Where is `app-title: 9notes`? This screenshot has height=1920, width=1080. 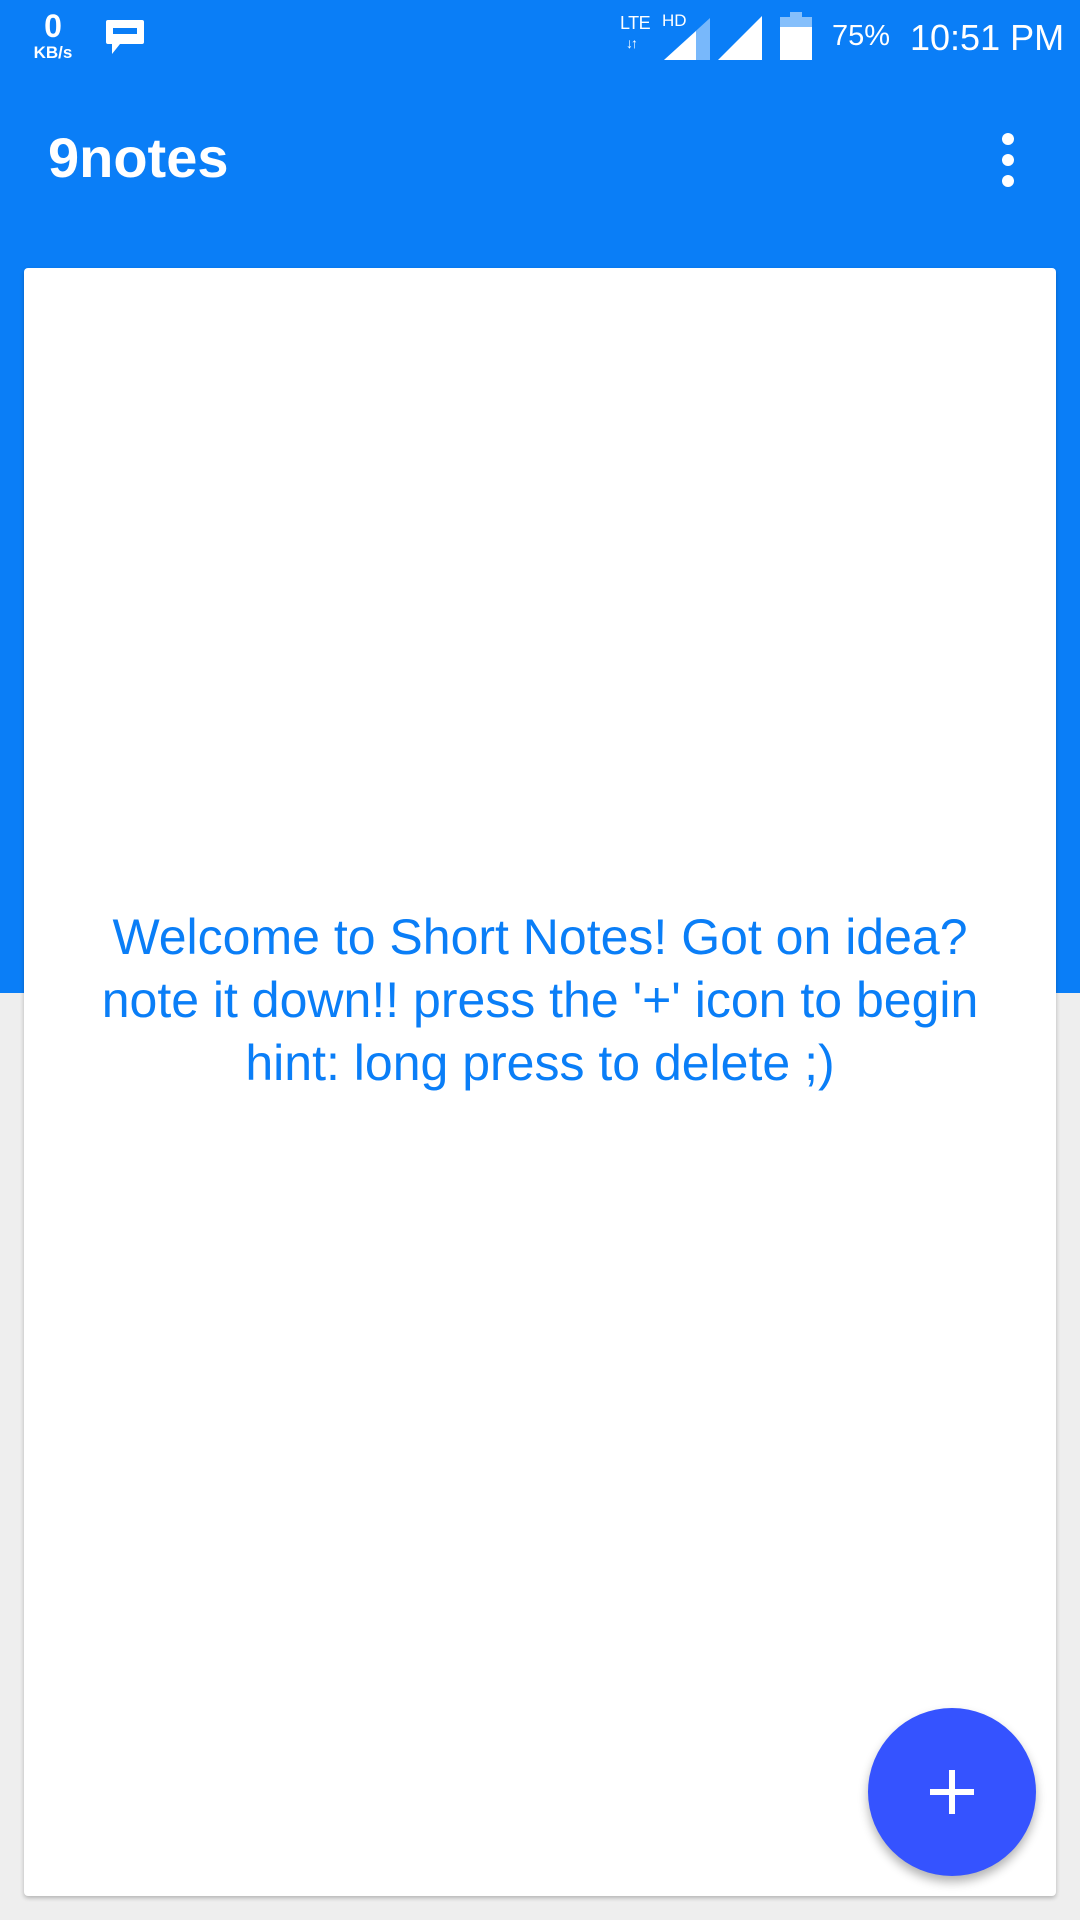
app-title: 9notes is located at coordinates (138, 157).